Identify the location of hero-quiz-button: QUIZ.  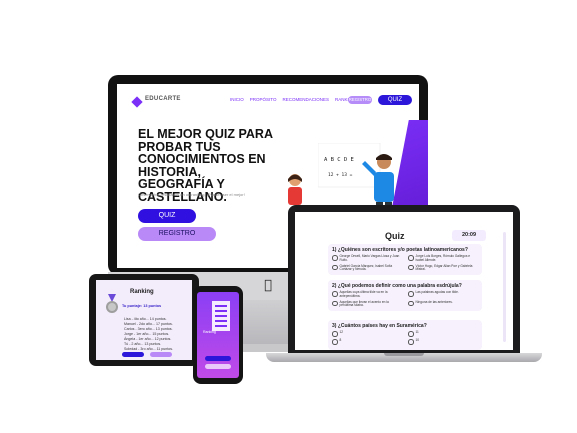
(167, 216).